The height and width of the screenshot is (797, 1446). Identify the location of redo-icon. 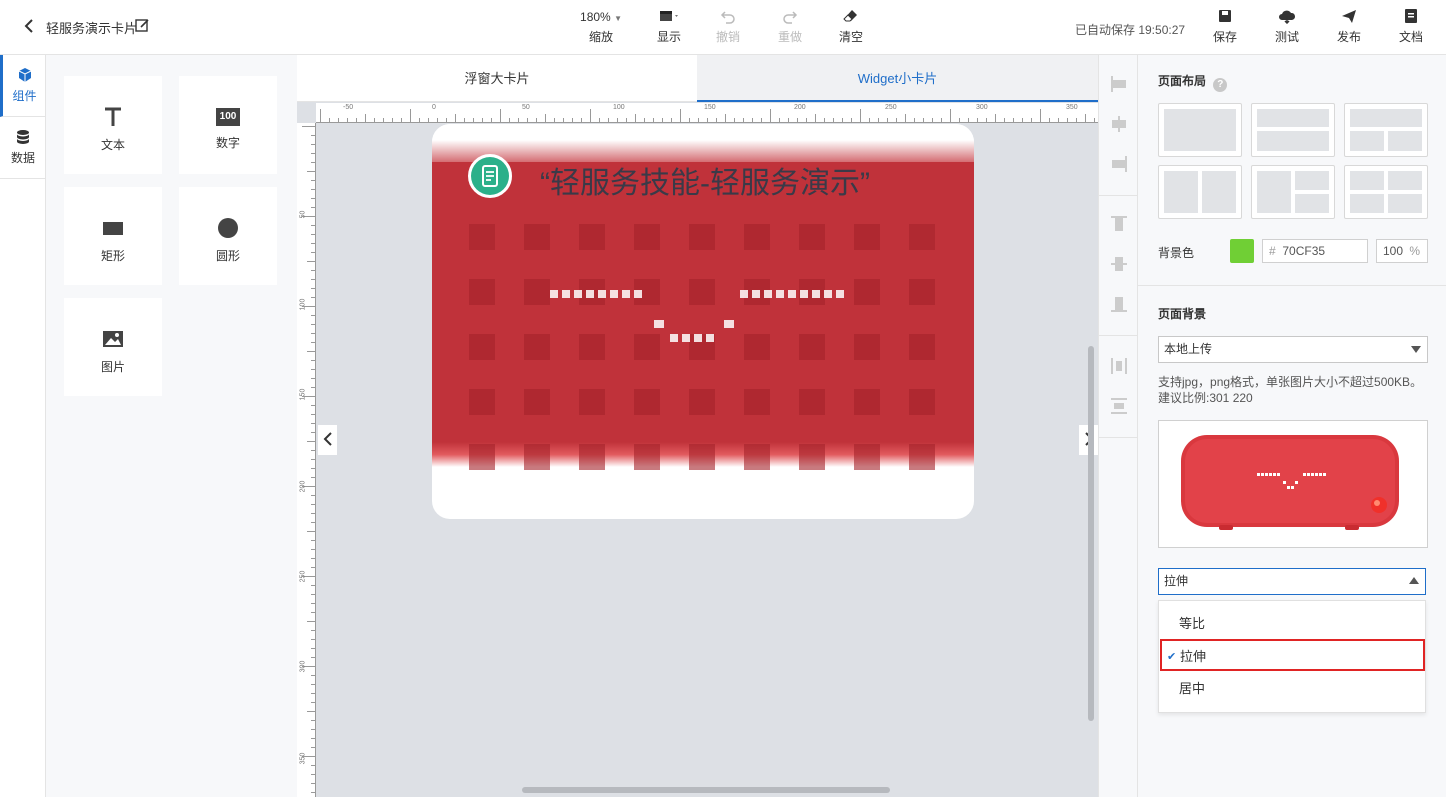
(790, 18).